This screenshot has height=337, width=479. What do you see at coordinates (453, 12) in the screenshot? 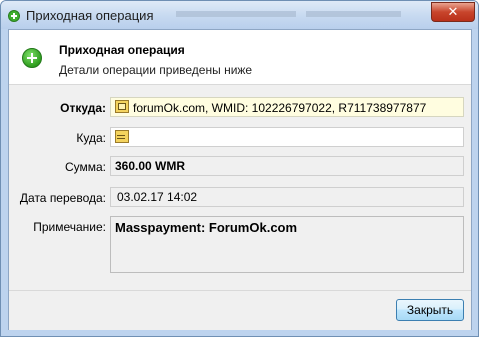
I see `window-close-button: ✕` at bounding box center [453, 12].